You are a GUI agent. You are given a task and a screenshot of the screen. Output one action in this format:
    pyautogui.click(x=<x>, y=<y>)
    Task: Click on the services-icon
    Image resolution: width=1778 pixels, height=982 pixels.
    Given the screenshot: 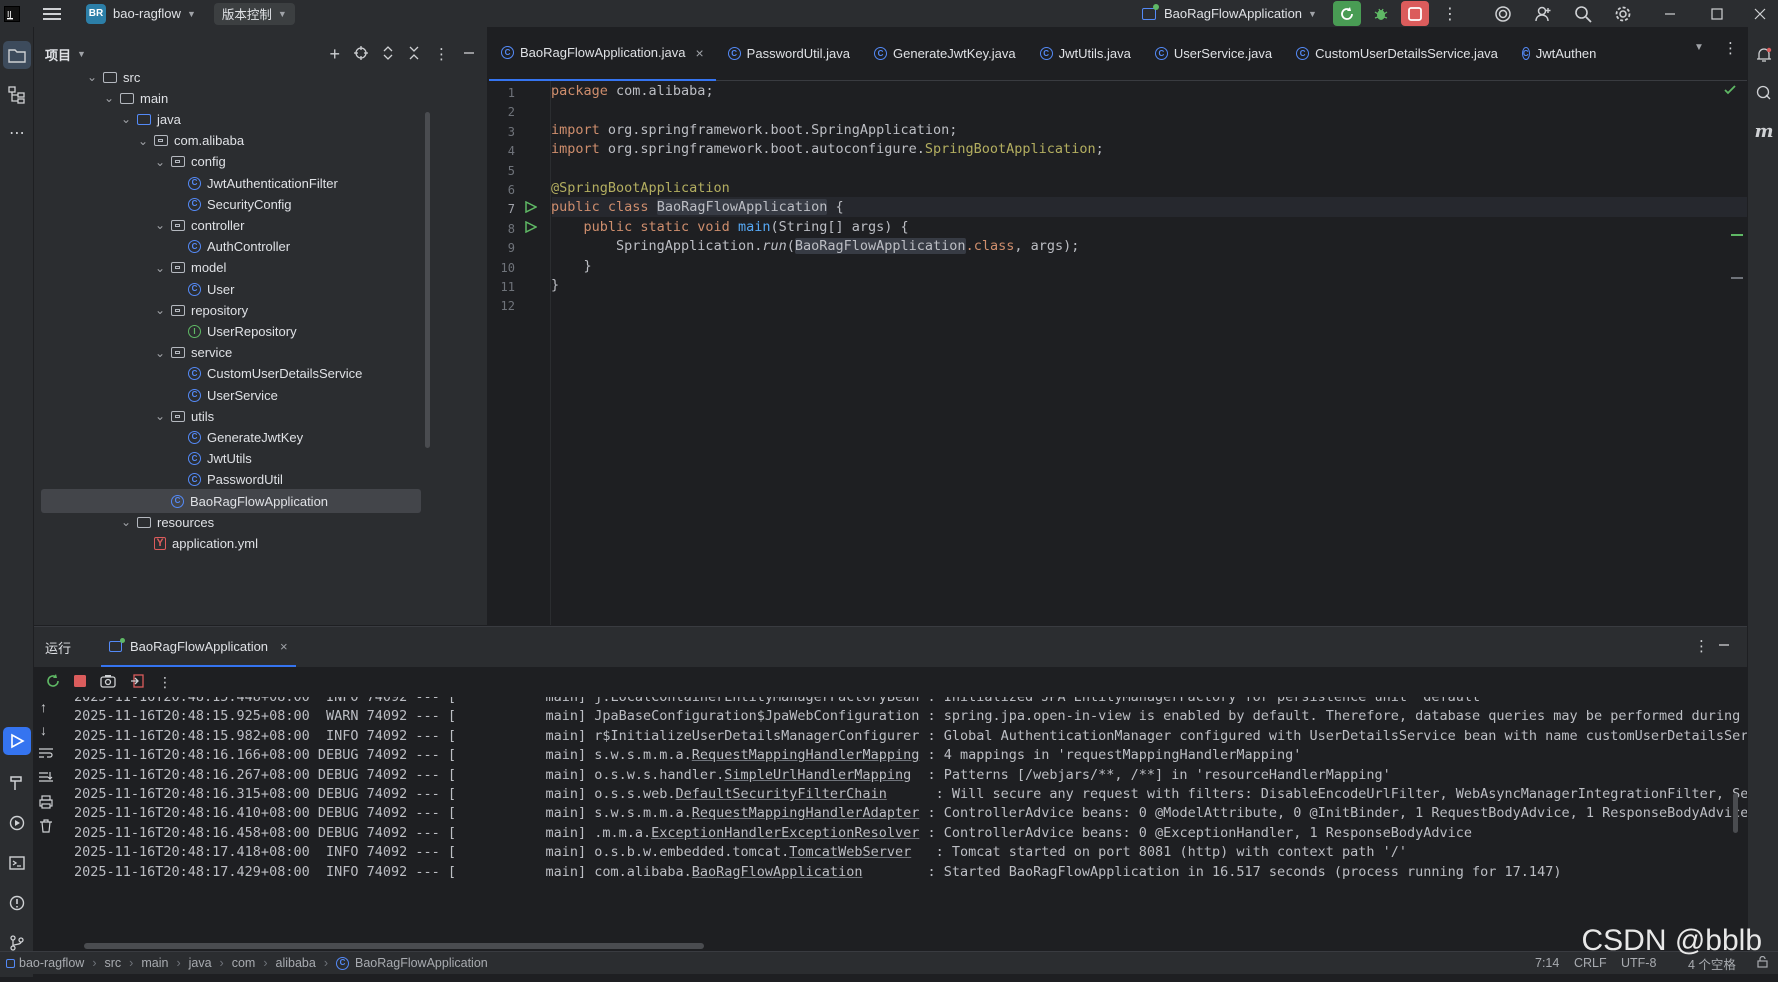 What is the action you would take?
    pyautogui.click(x=17, y=823)
    